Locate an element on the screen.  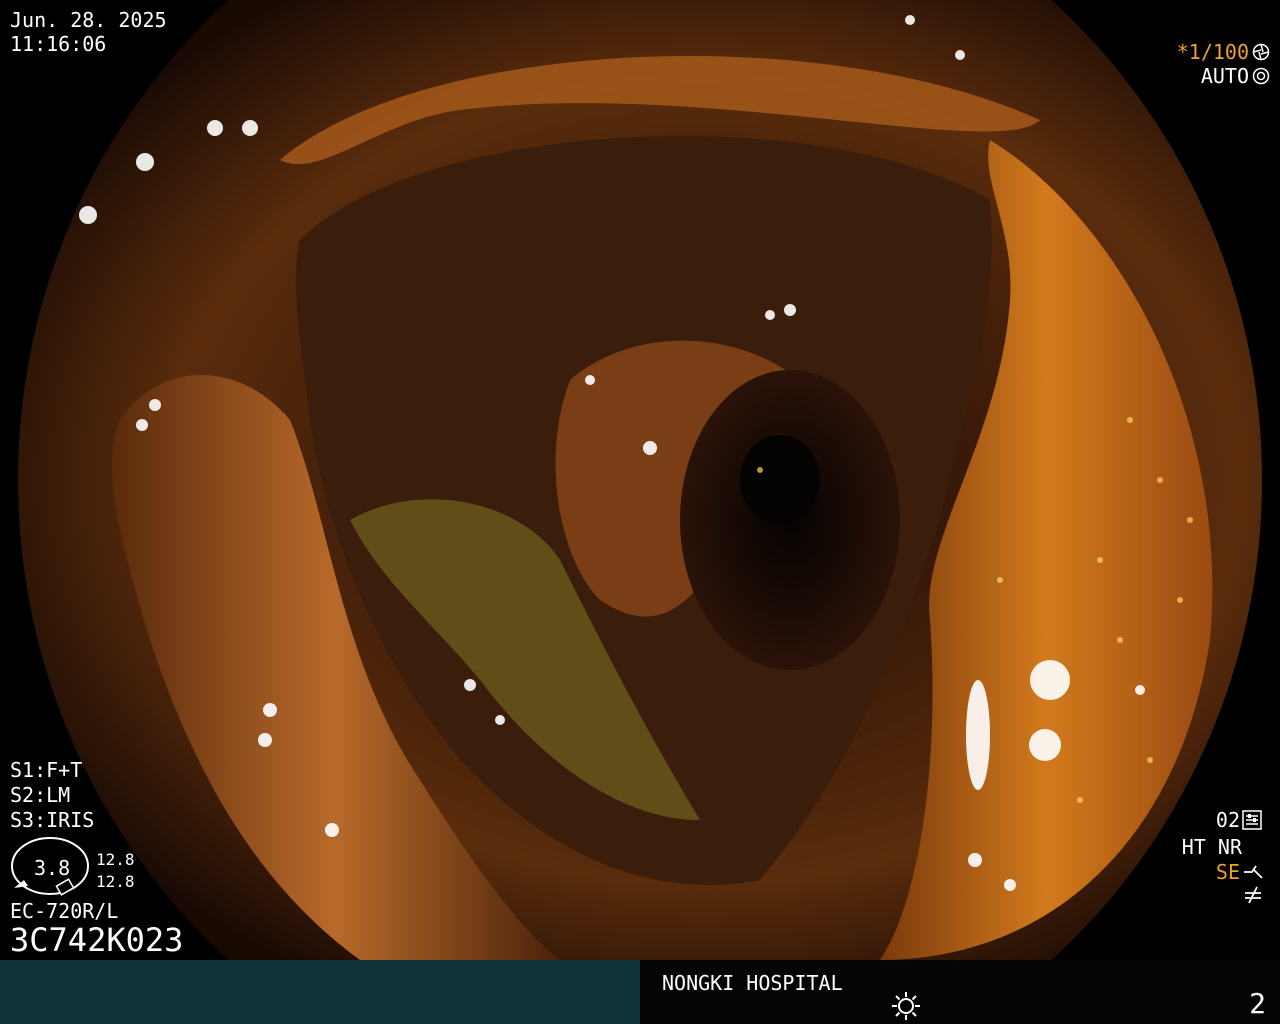
not-equal-icon is located at coordinates (1253, 895).